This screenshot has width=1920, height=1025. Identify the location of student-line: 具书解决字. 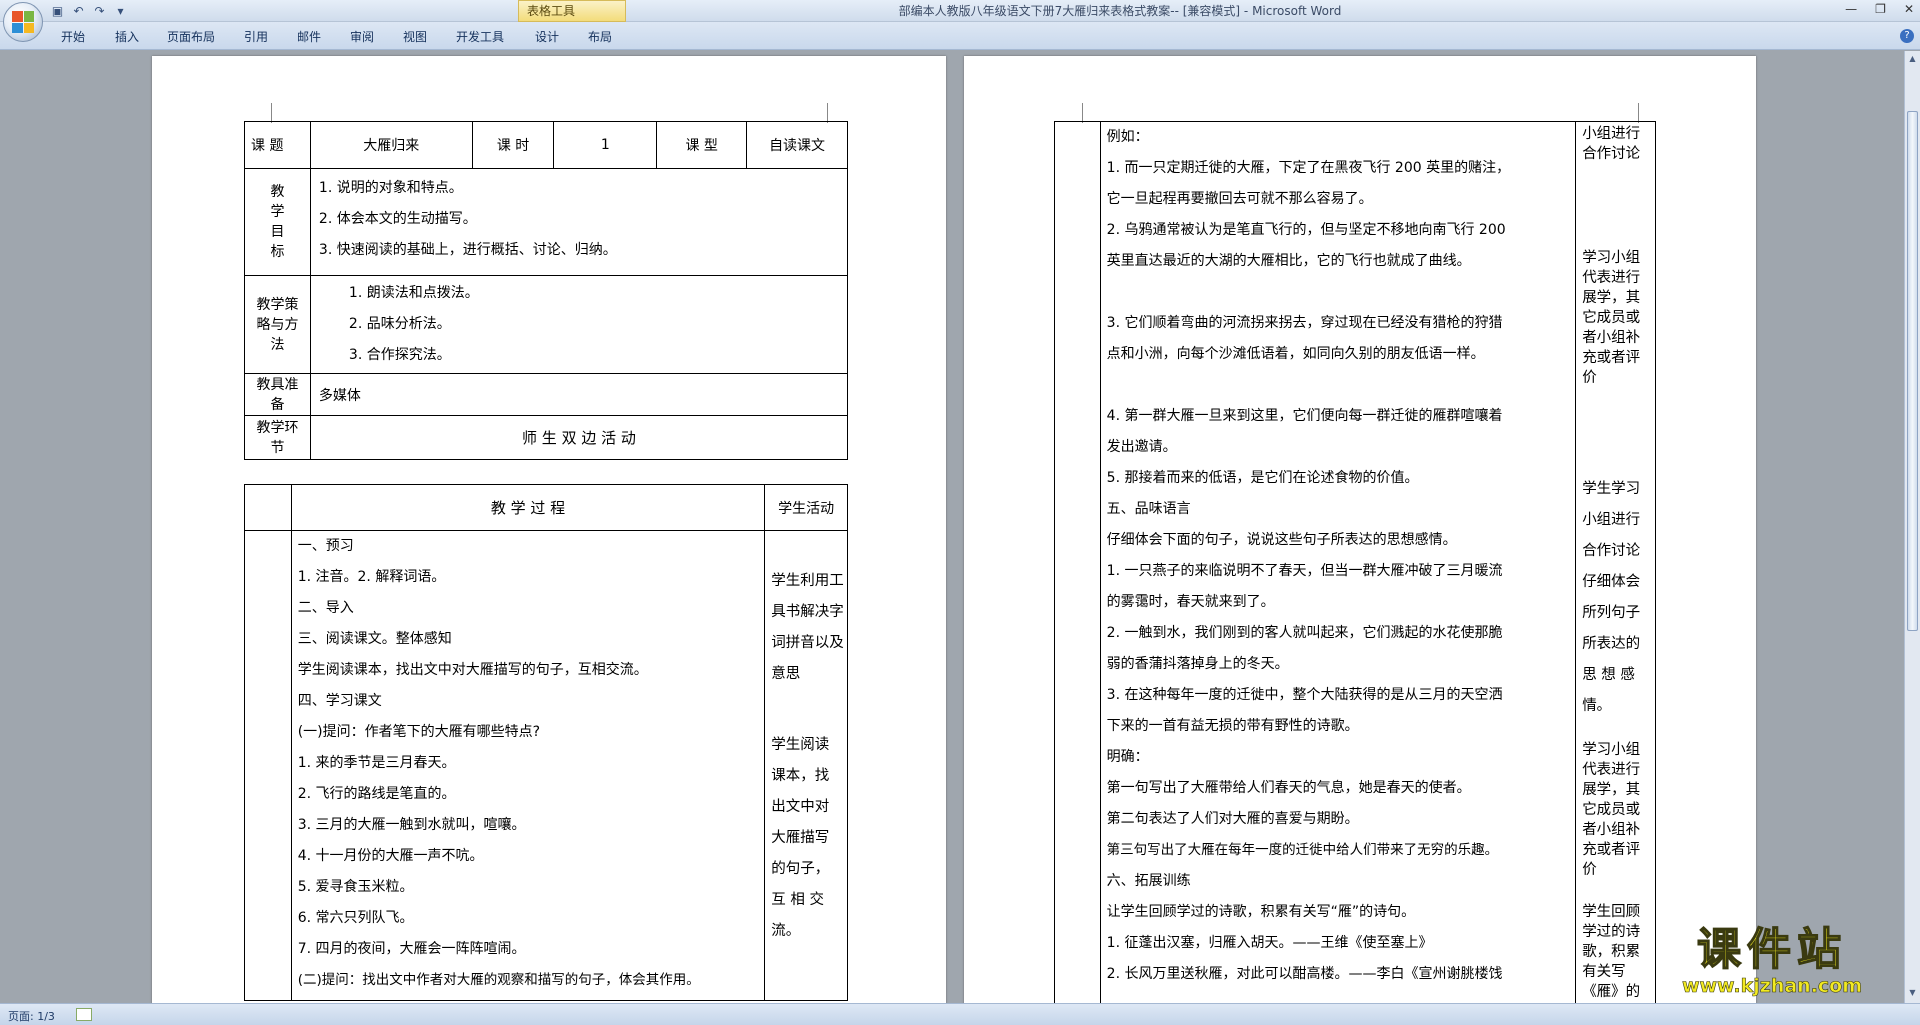
(807, 612).